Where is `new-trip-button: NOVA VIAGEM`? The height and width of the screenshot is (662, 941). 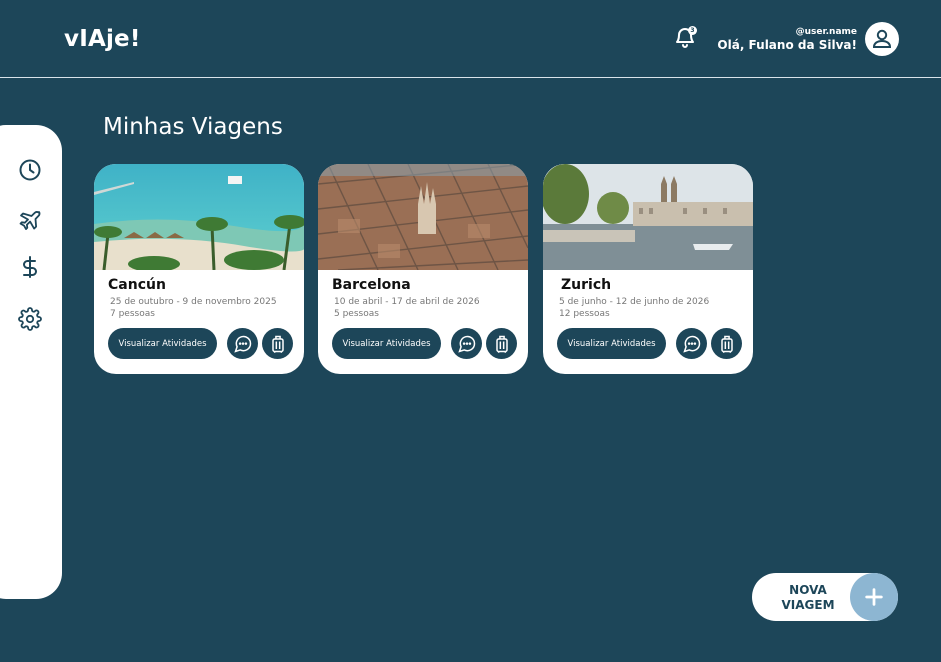 new-trip-button: NOVA VIAGEM is located at coordinates (825, 597).